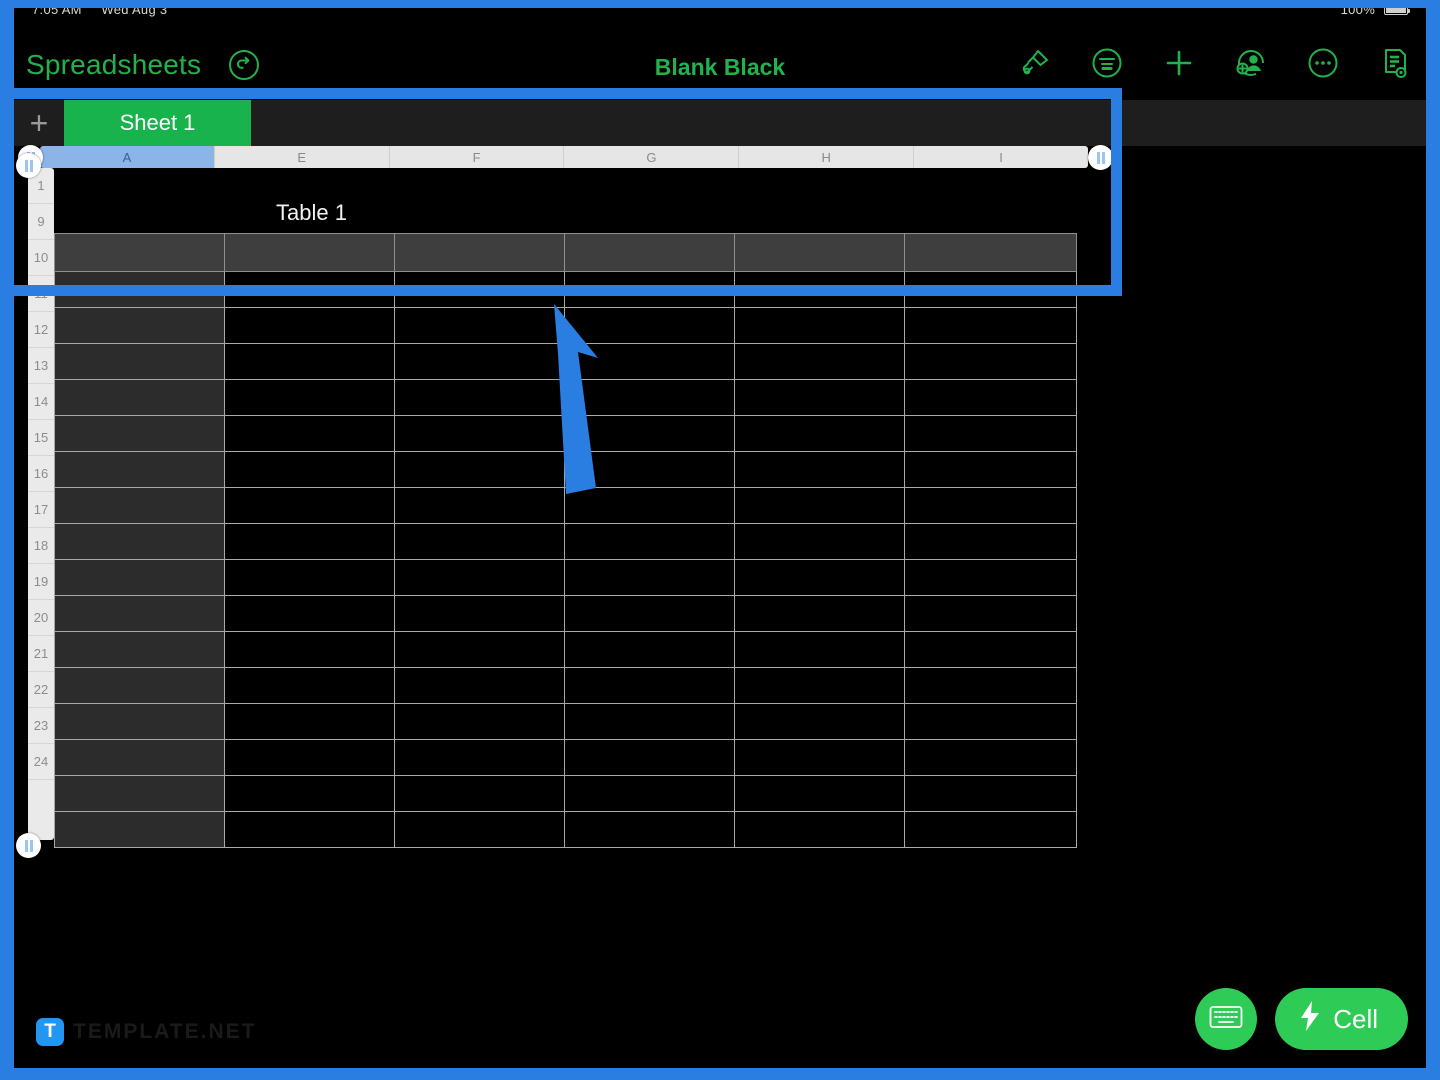  I want to click on row-header-strip: 1 9 10 11 12 13 14 15 16 17 18 19 20 21 22 23 24, so click(41, 504).